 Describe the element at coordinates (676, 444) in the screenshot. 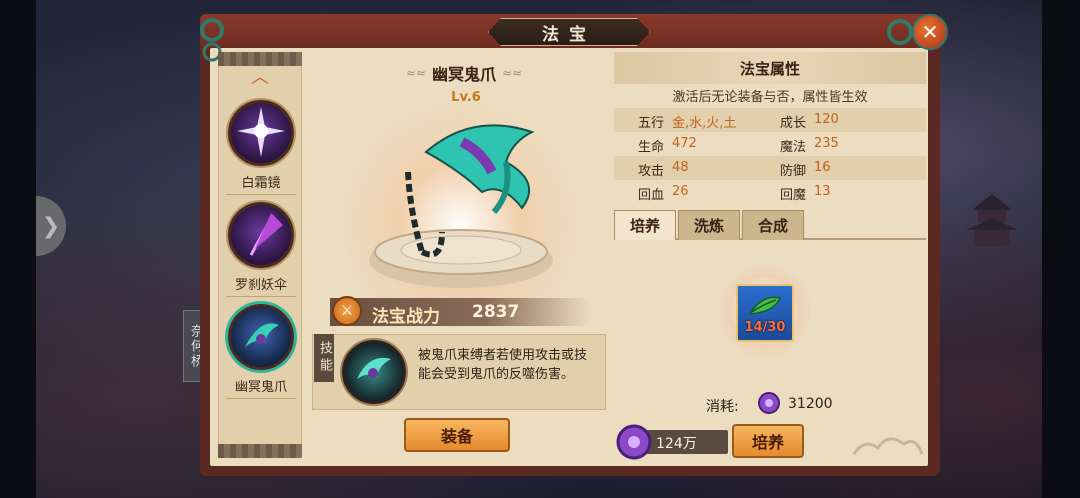

I see `balance-value: 124万` at that location.